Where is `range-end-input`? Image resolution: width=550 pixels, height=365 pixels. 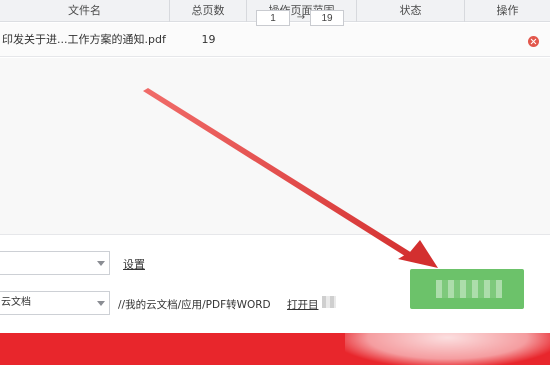 range-end-input is located at coordinates (327, 18).